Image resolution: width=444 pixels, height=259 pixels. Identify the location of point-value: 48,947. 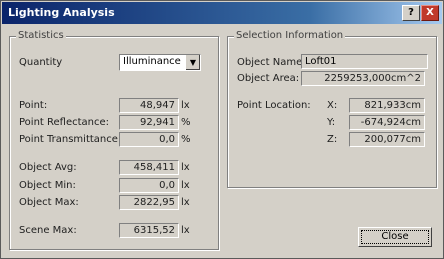
(149, 105).